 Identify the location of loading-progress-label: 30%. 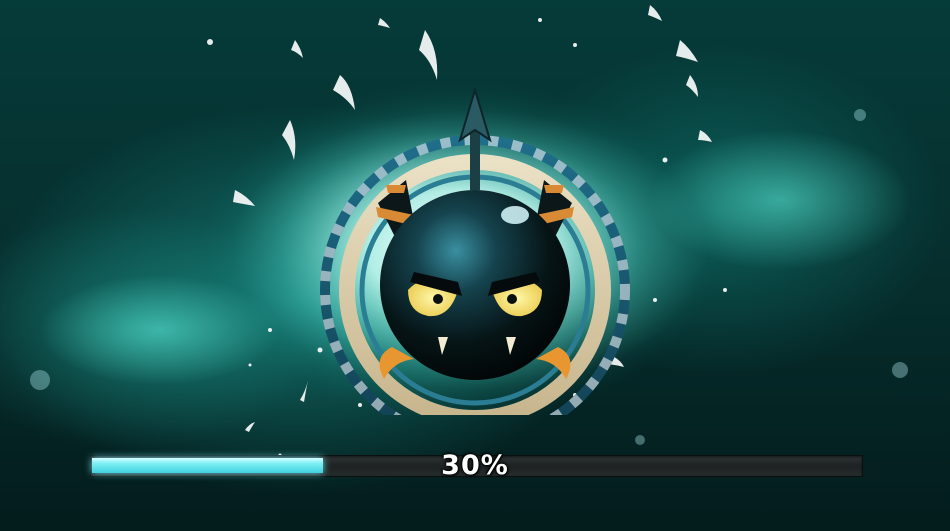
(475, 465).